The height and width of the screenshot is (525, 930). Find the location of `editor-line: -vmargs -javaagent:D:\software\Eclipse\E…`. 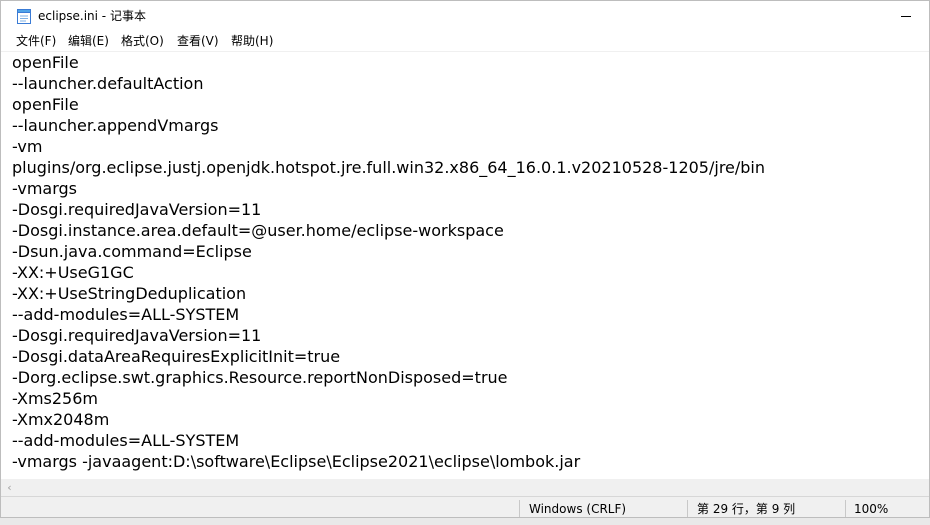

editor-line: -vmargs -javaagent:D:\software\Eclipse\E… is located at coordinates (296, 461).